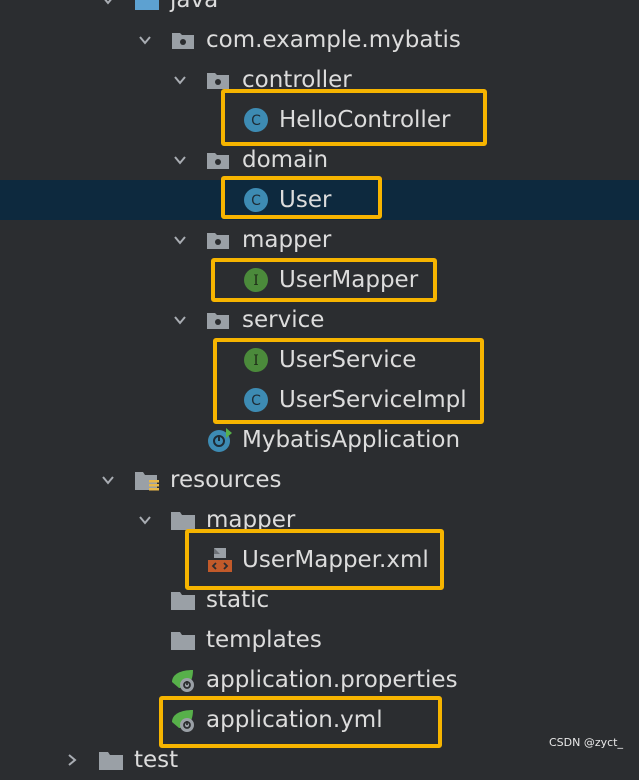 The image size is (639, 780). Describe the element at coordinates (297, 80) in the screenshot. I see `tree-label: controller` at that location.